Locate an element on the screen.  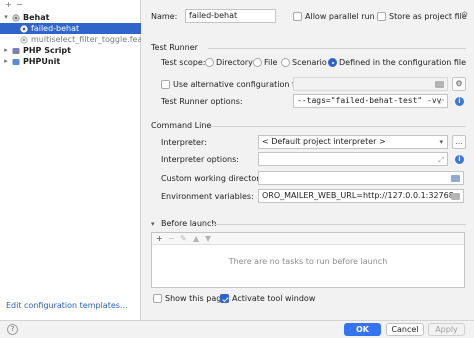
custom-working-directory-label: Custom working directory: is located at coordinates (214, 178).